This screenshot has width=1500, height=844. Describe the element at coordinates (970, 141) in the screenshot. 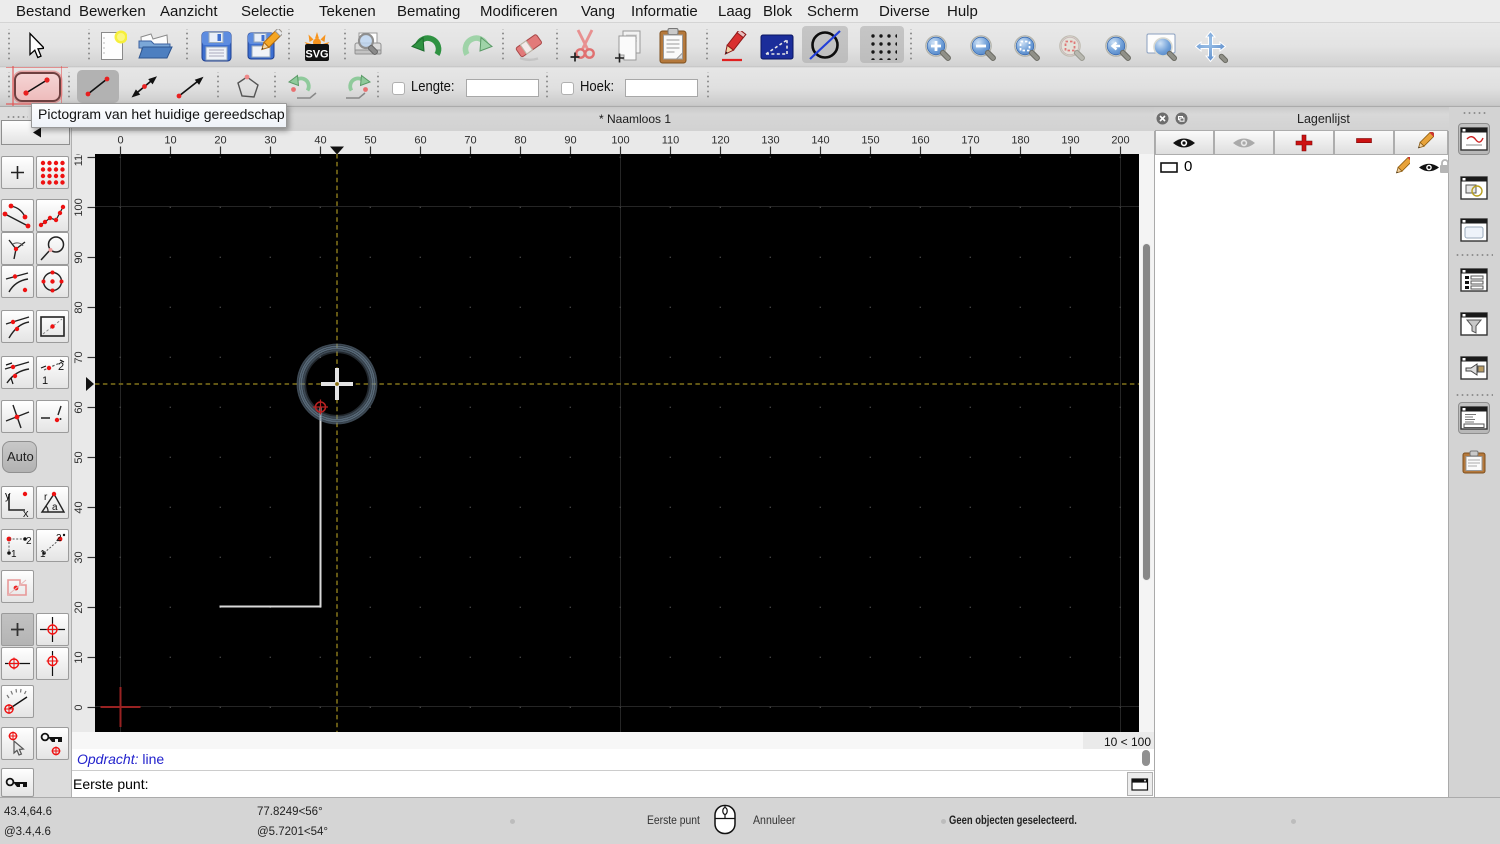

I see `svg-text: 170` at that location.